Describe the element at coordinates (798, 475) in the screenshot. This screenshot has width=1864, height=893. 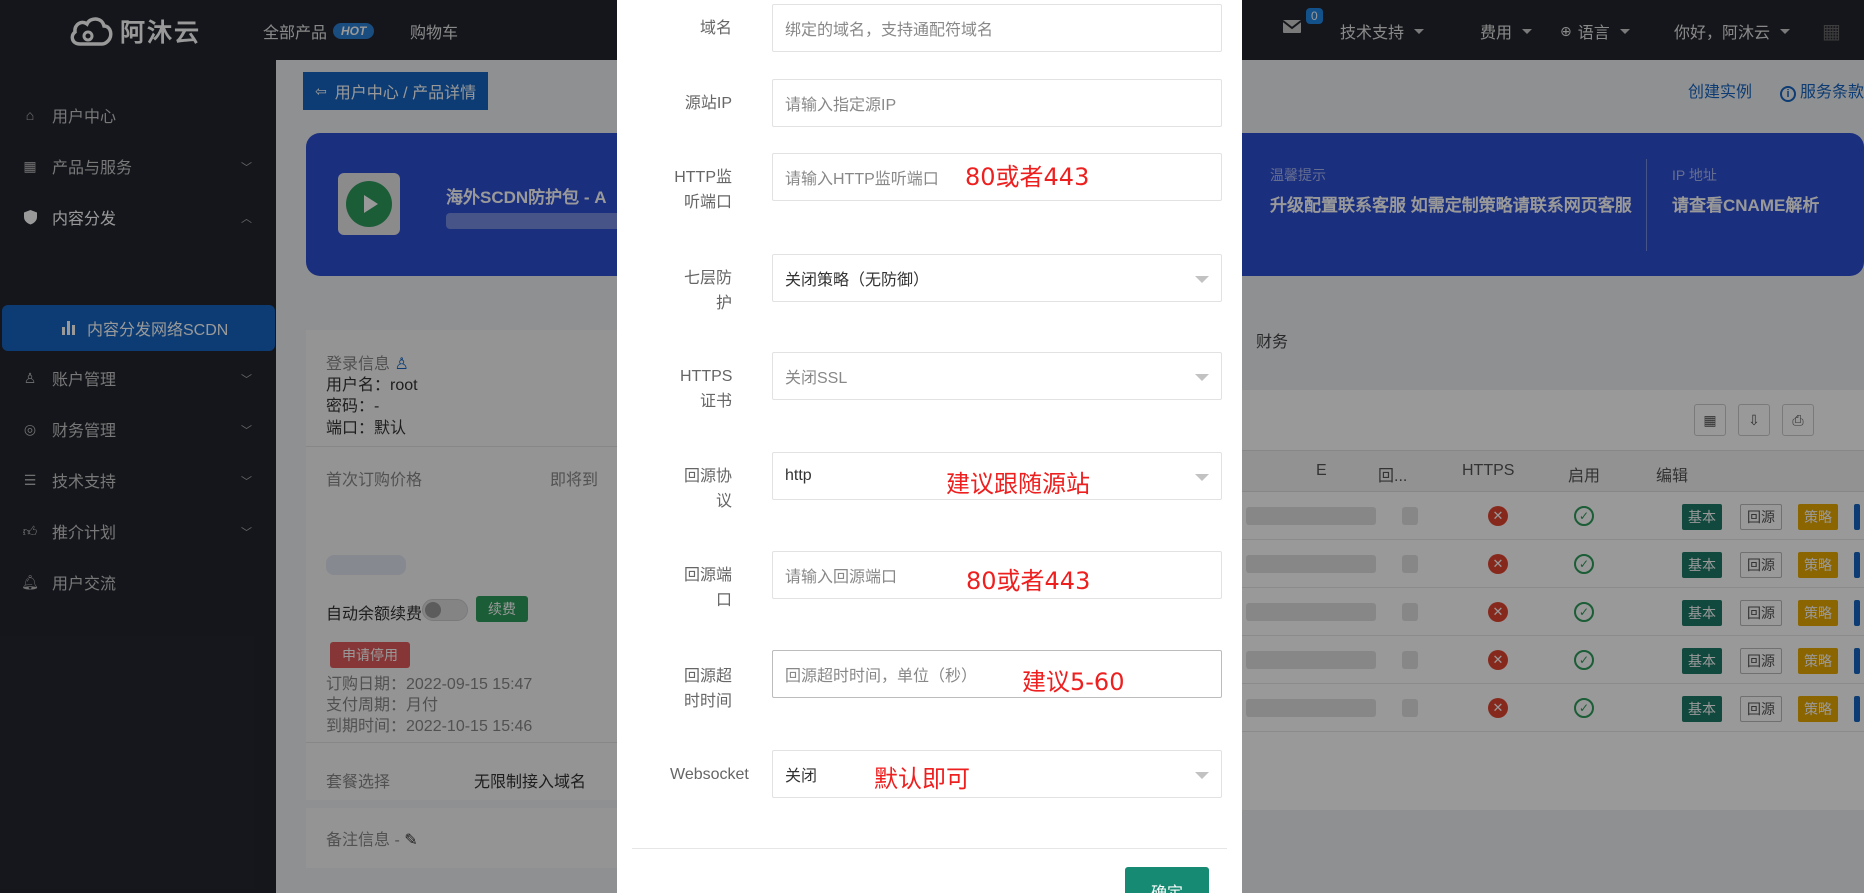
I see `origin-protocol-value: http` at that location.